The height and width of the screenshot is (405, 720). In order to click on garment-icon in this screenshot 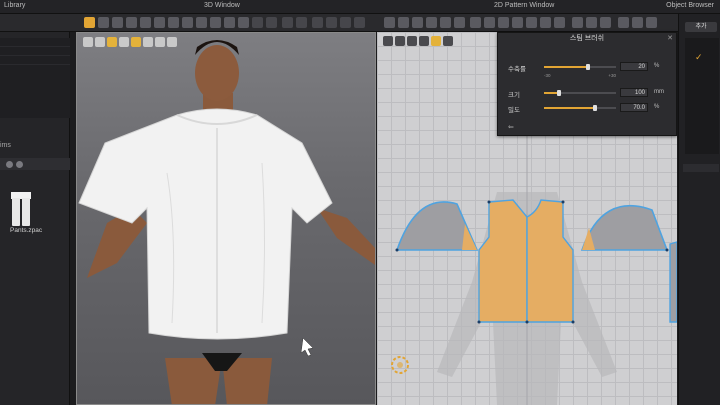, I will do `click(271, 22)`.